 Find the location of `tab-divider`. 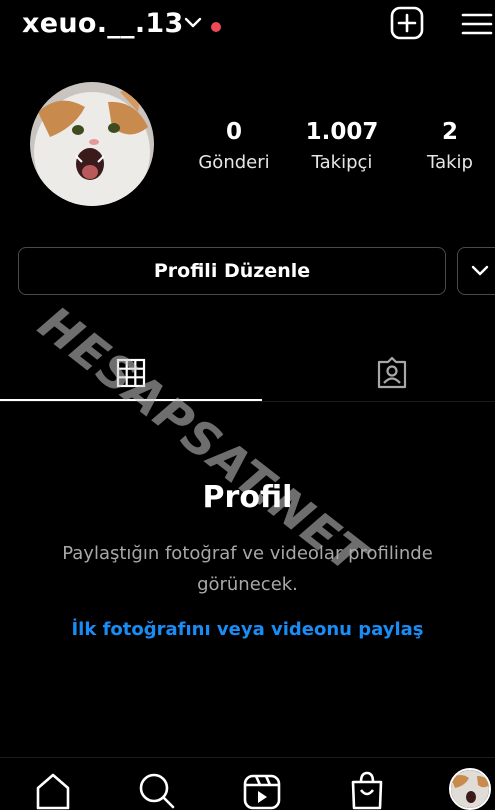

tab-divider is located at coordinates (247, 401).